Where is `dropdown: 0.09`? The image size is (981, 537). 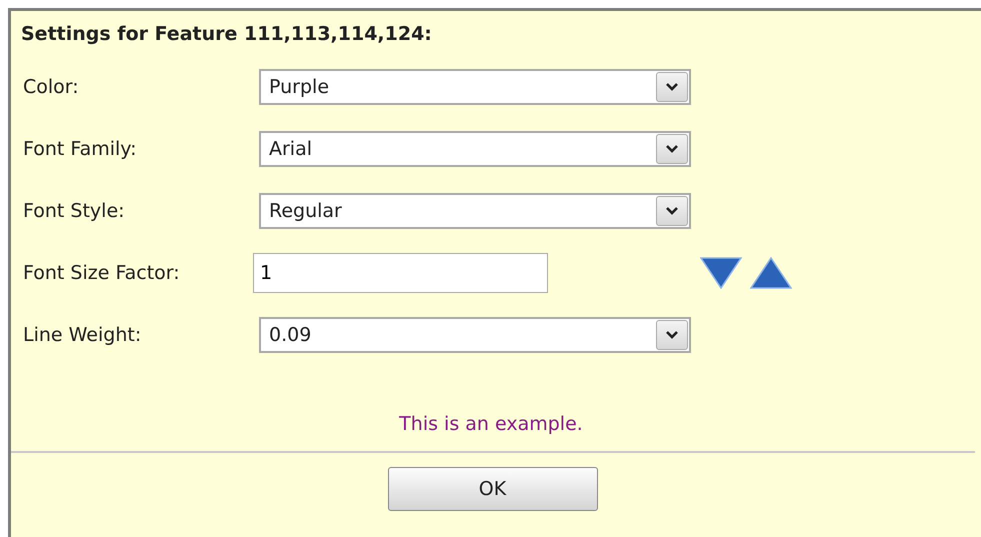
dropdown: 0.09 is located at coordinates (475, 335).